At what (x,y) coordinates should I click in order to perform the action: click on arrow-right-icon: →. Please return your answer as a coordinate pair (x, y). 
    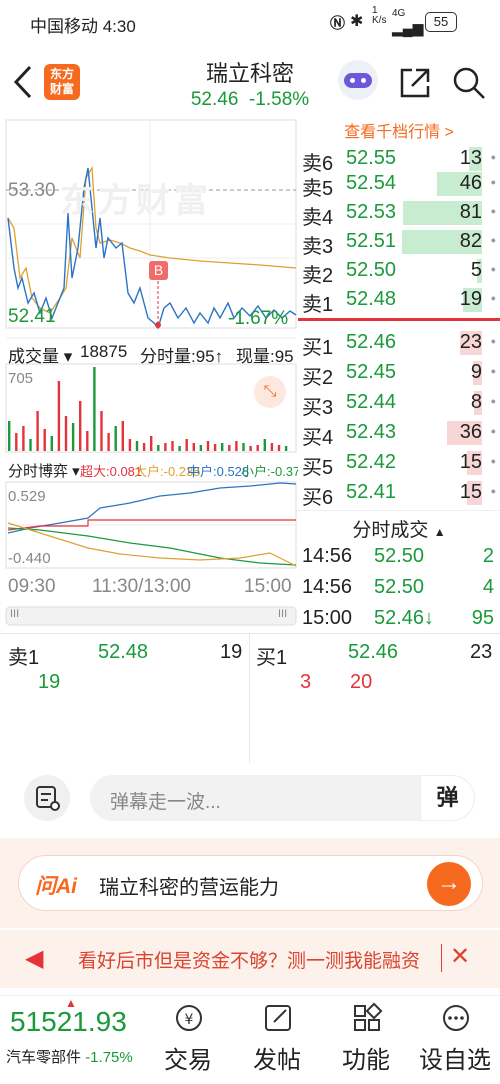
    Looking at the image, I should click on (449, 884).